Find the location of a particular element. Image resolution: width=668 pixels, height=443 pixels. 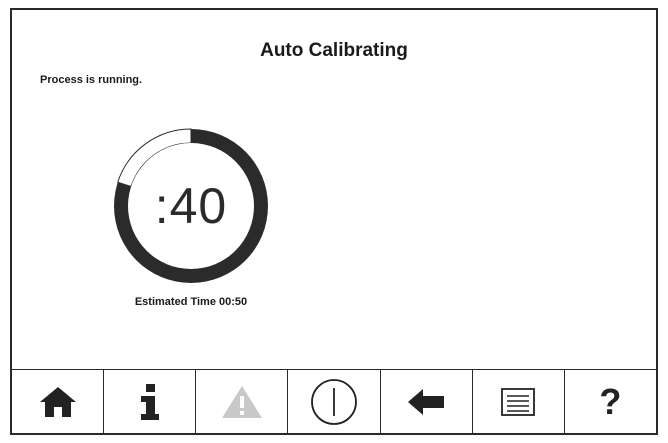

info-icon is located at coordinates (149, 401).